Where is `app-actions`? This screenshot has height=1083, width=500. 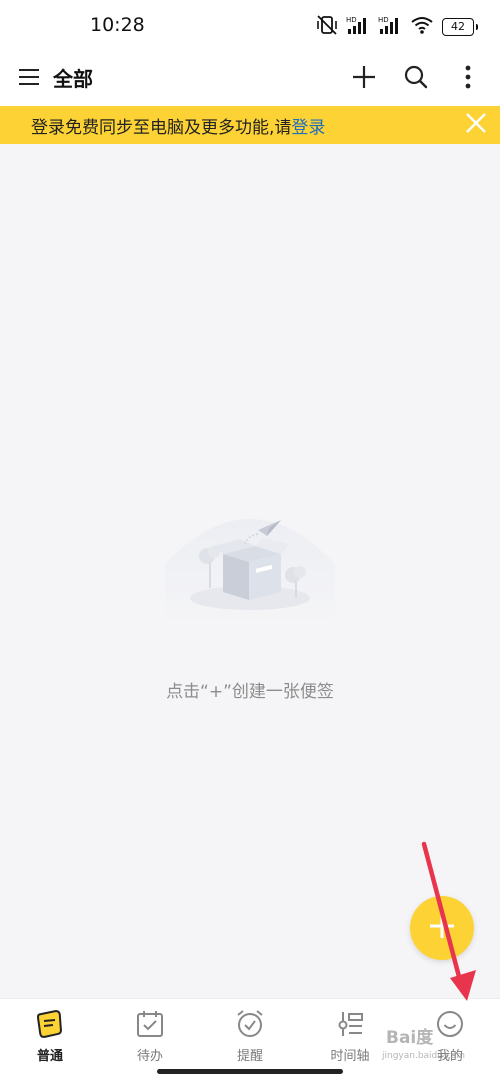
app-actions is located at coordinates (416, 79).